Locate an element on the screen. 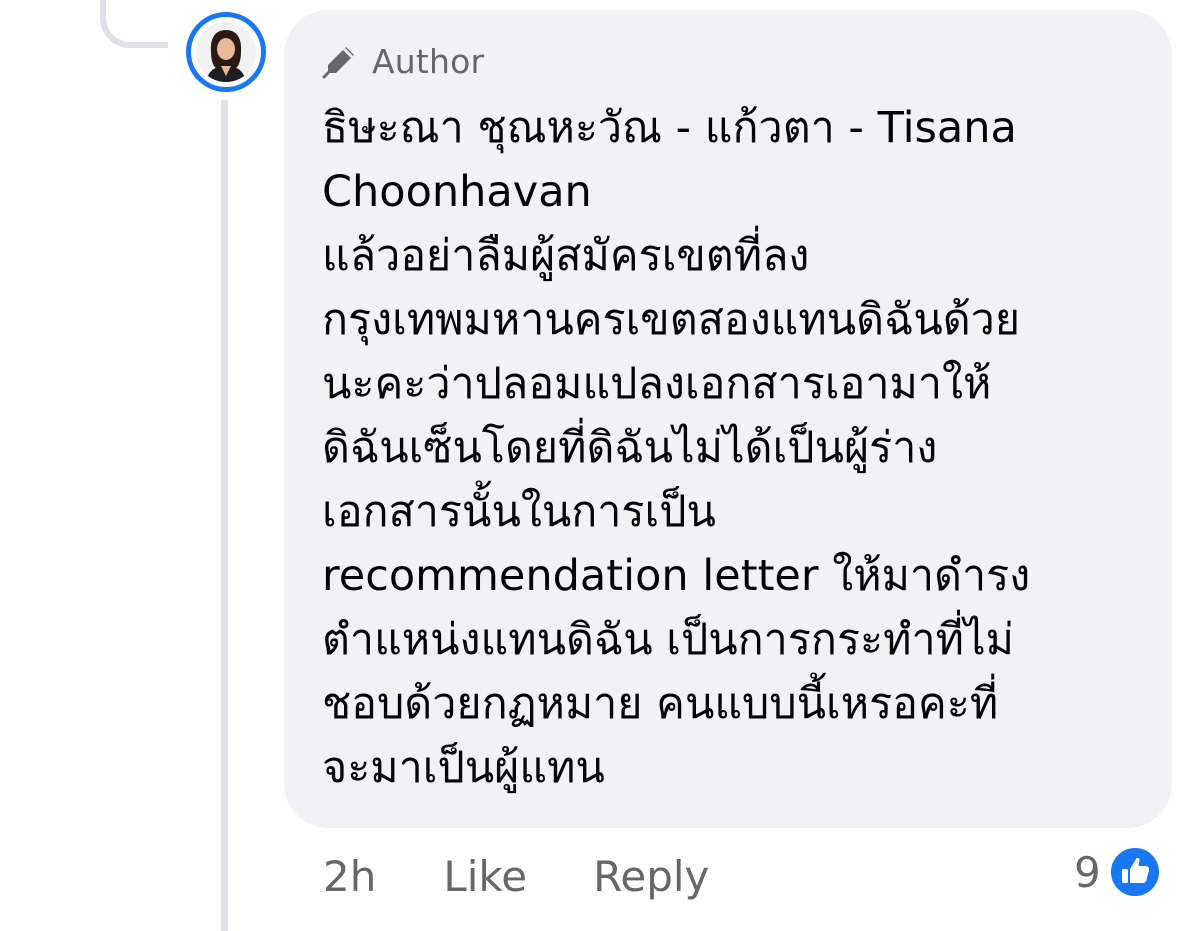 This screenshot has width=1200, height=931. comment-author-name-cont: Choonhavan is located at coordinates (729, 192).